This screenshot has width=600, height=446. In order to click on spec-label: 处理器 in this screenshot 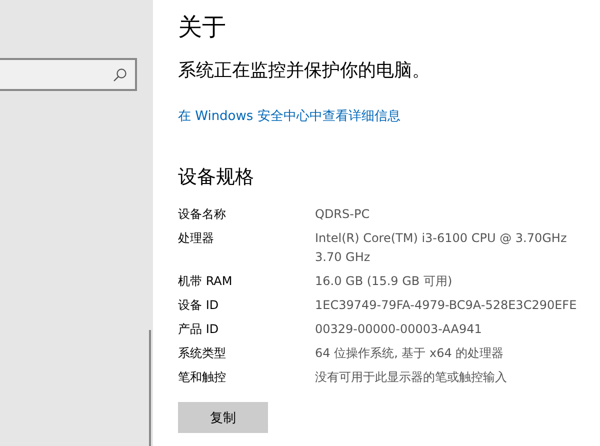, I will do `click(196, 238)`.